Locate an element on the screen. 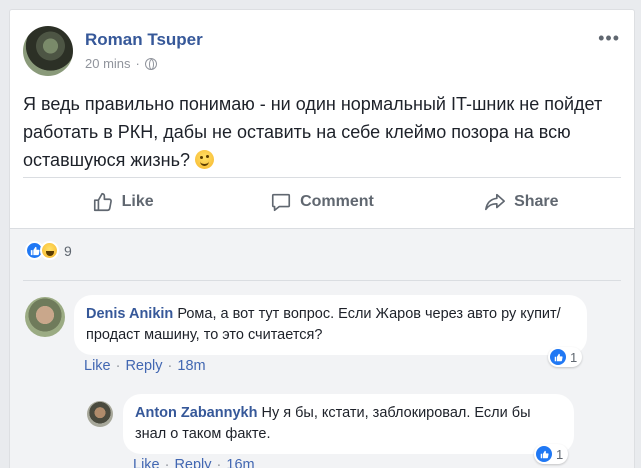 The image size is (641, 468). comment-button: Comment is located at coordinates (321, 202).